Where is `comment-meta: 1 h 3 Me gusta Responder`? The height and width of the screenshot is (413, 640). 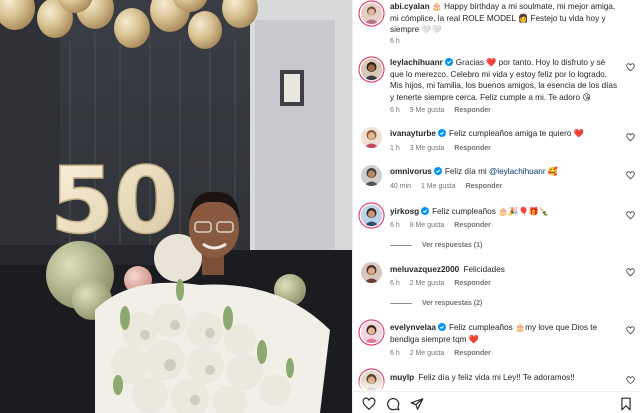 comment-meta: 1 h 3 Me gusta Responder is located at coordinates (444, 148).